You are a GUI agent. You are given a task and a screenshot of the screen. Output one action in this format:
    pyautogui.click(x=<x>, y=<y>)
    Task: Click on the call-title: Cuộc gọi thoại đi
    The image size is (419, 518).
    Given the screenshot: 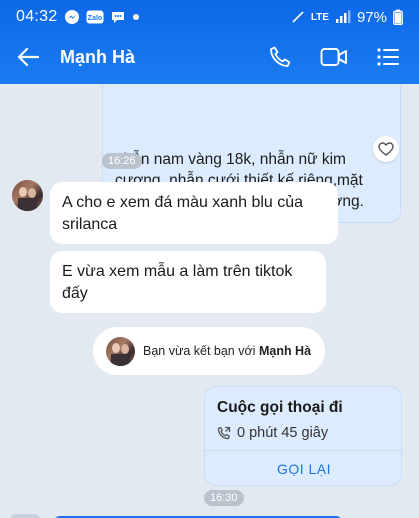 What is the action you would take?
    pyautogui.click(x=280, y=407)
    